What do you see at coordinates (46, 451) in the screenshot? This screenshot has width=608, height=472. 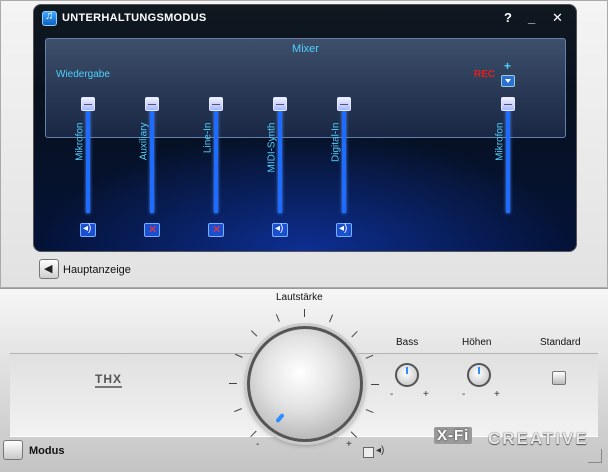 I see `mode-label: Modus` at bounding box center [46, 451].